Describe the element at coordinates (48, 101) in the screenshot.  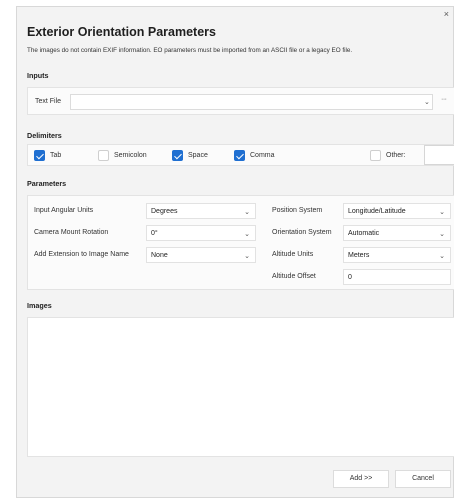
I see `text-file-label: Text File` at that location.